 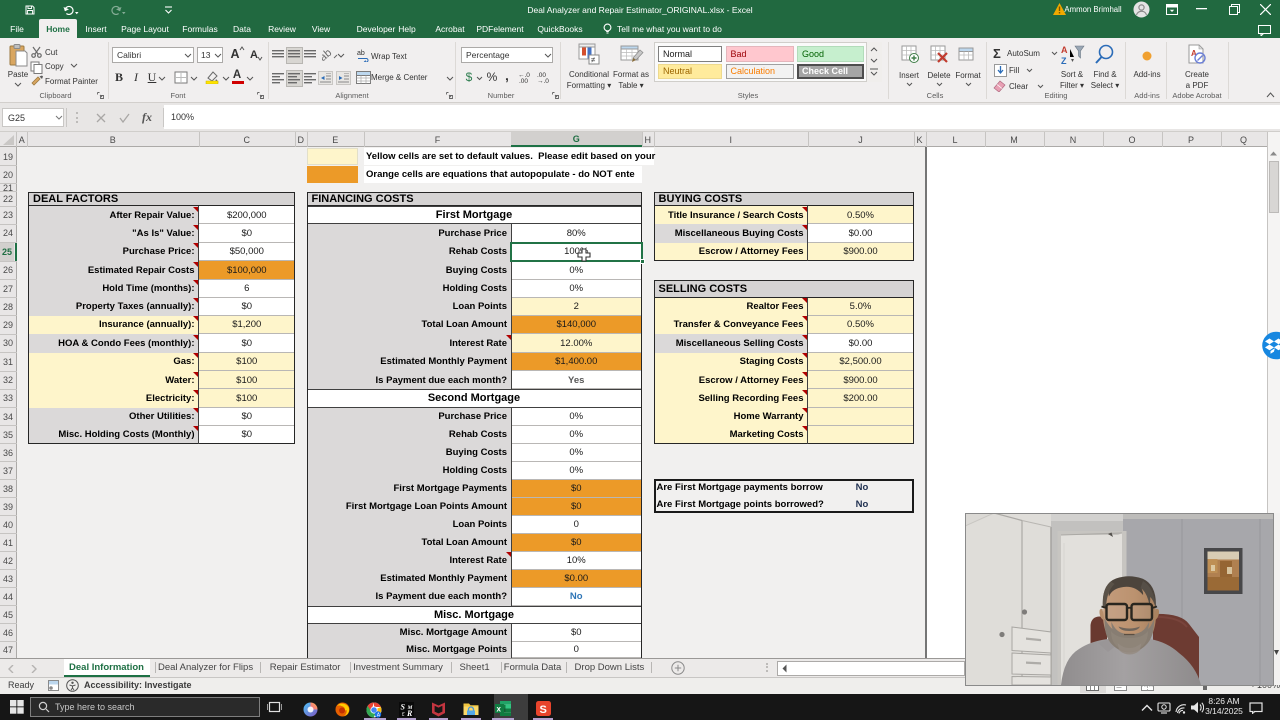 I want to click on svg-text: R, so click(x=409, y=713).